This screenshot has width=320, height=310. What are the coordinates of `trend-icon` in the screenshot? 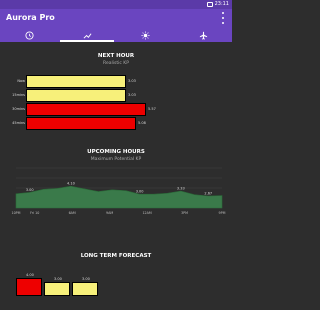 It's located at (87, 35).